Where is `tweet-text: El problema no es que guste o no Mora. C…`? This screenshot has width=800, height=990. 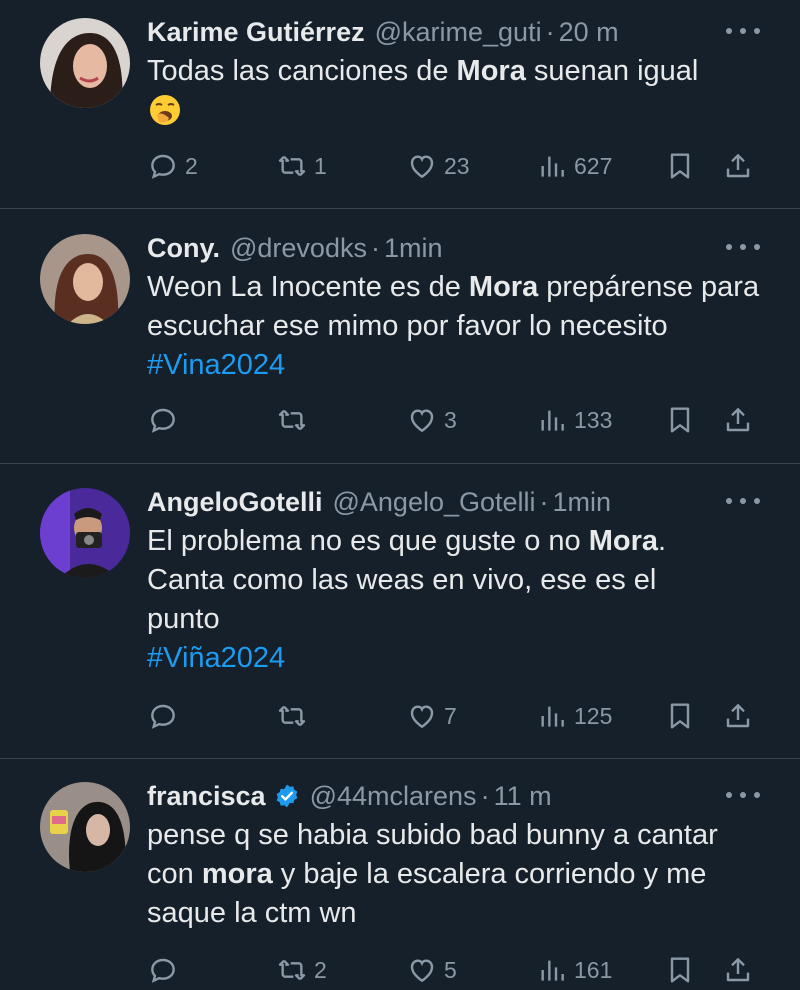
tweet-text: El problema no es que guste o no Mora. C… is located at coordinates (427, 600).